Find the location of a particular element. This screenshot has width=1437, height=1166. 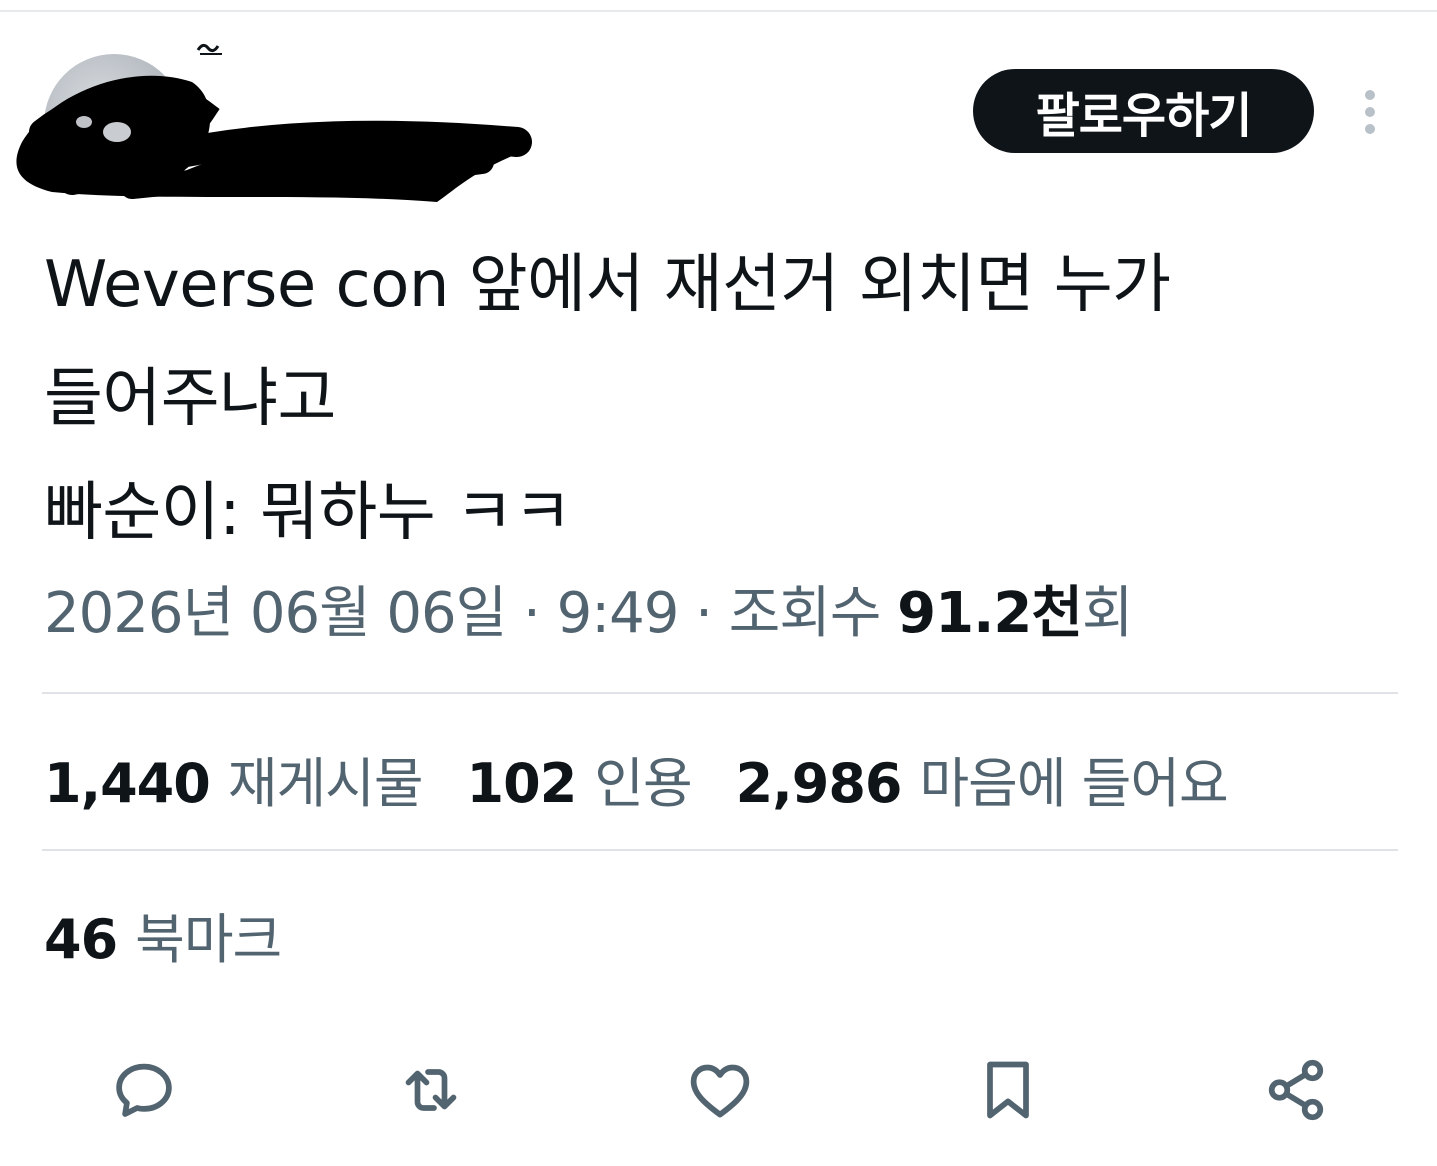

follow-button: 팔로우하기 is located at coordinates (1143, 111).